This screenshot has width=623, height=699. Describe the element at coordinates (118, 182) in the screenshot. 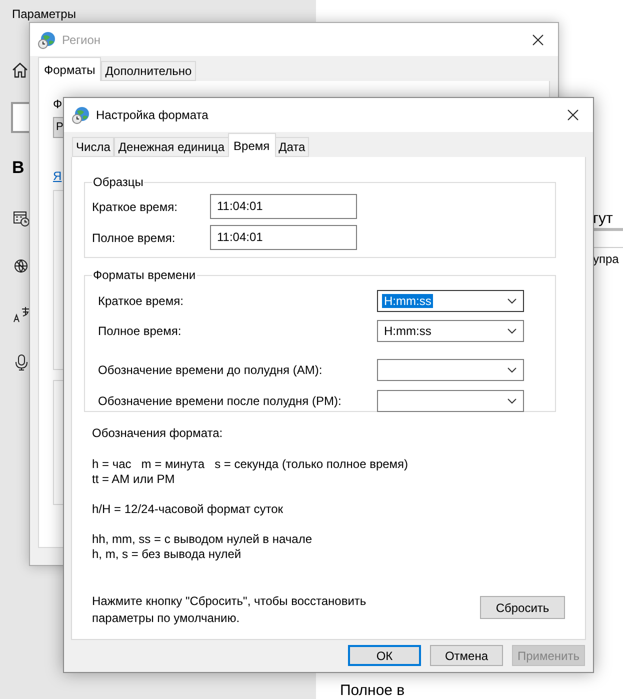

I see `group-title: Образцы` at that location.